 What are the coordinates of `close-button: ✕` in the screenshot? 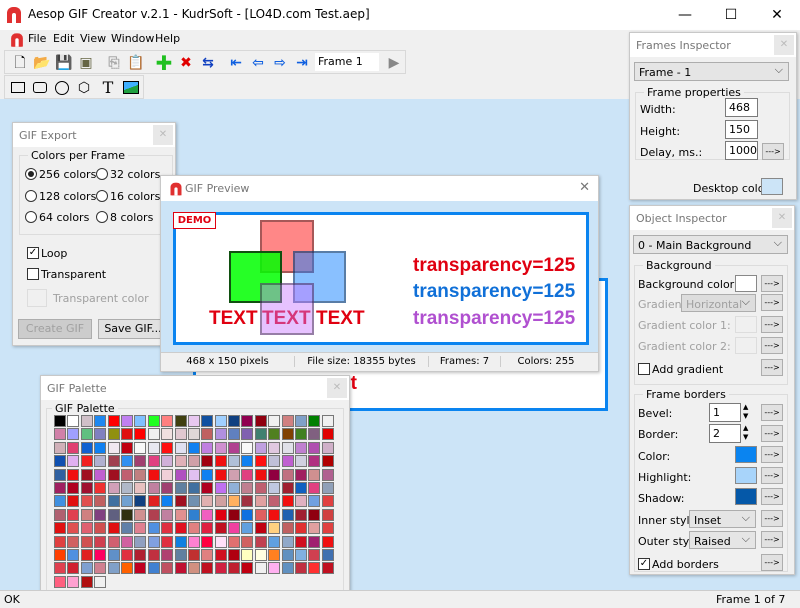 It's located at (777, 15).